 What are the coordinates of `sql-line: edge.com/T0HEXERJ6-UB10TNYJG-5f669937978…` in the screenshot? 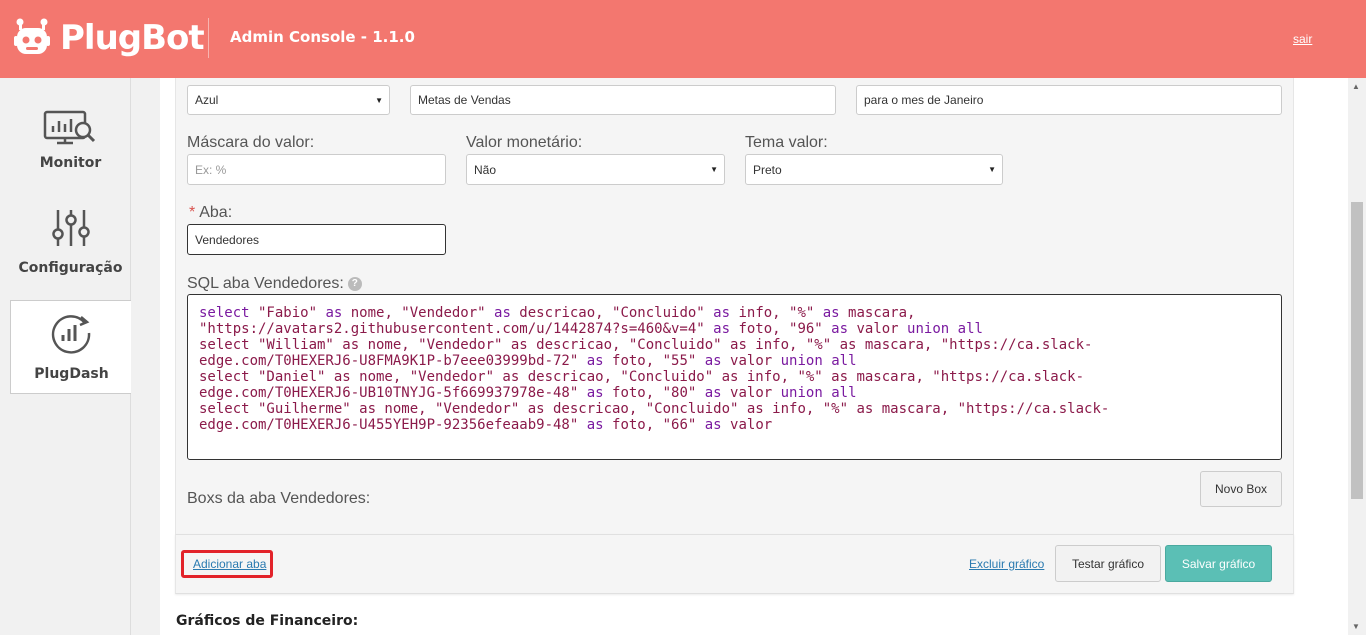 It's located at (528, 393).